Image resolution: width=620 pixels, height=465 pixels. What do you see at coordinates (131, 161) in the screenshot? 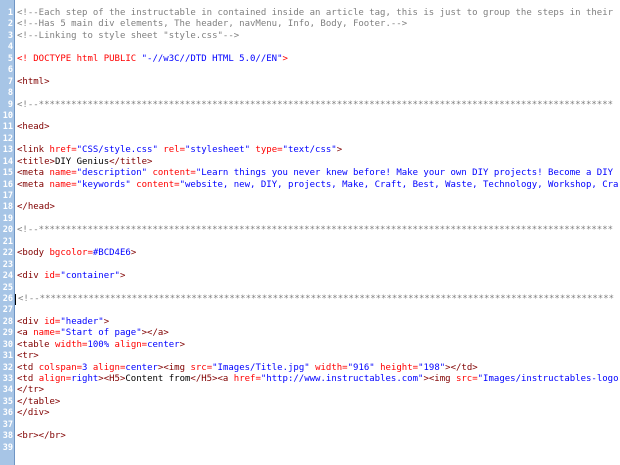
I see `code-token: </title>` at bounding box center [131, 161].